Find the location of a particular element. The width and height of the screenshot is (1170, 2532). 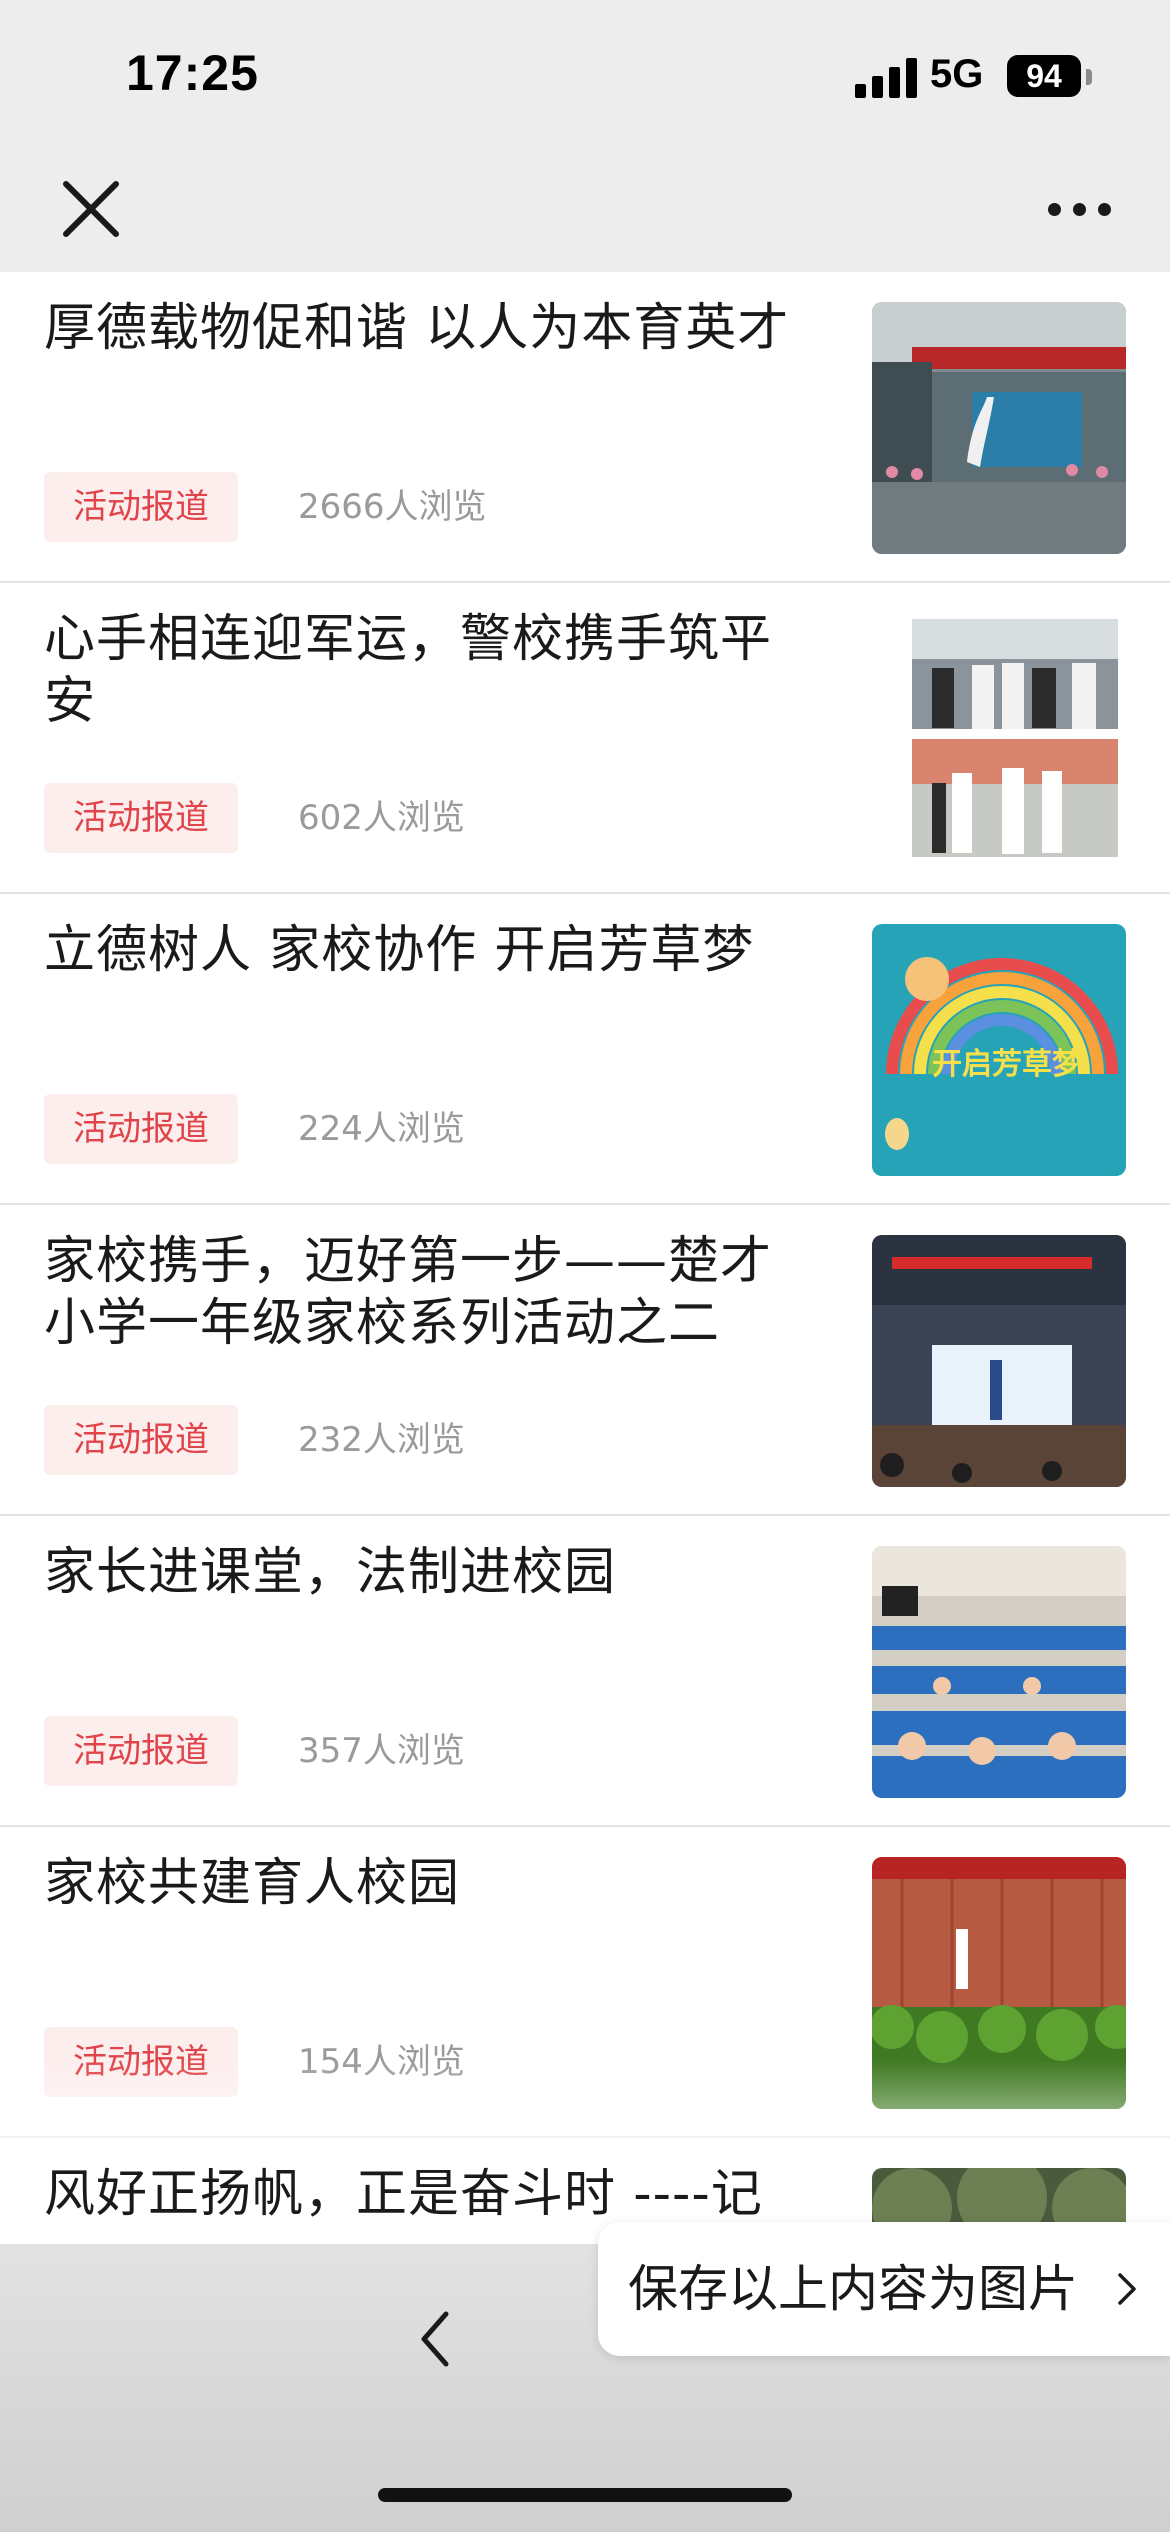

view-count: 602人浏览 is located at coordinates (381, 818).